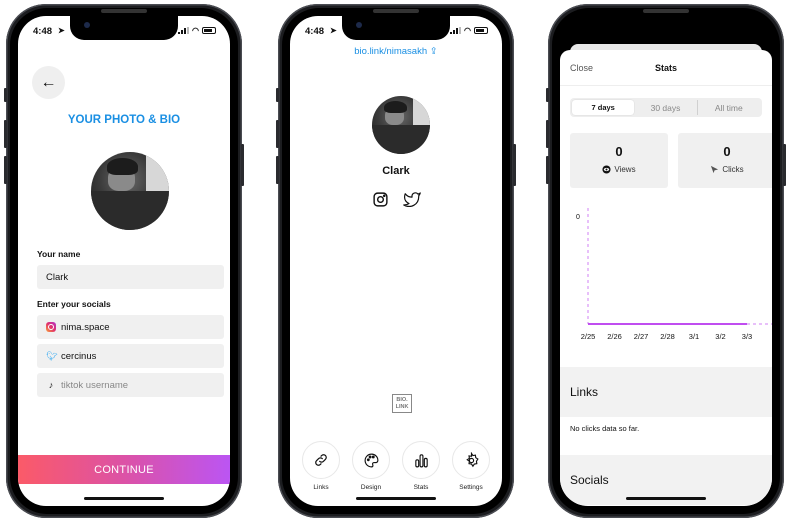 This screenshot has width=800, height=521. Describe the element at coordinates (421, 487) in the screenshot. I see `tab-stats-label: Stats` at that location.